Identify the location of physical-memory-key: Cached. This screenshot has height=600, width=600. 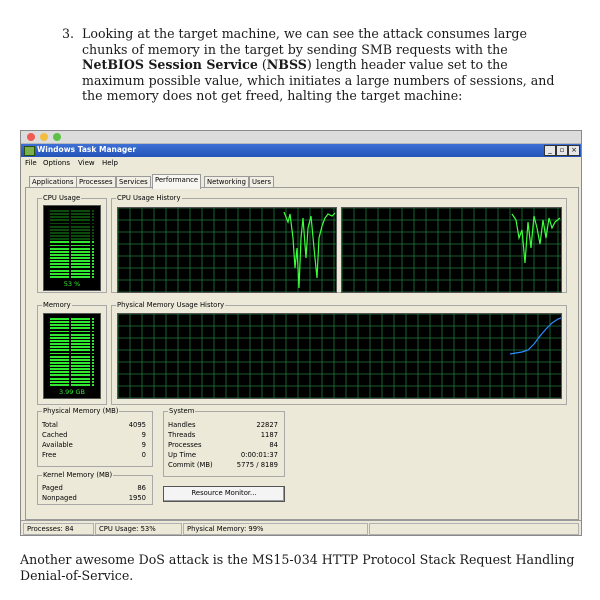
(55, 435).